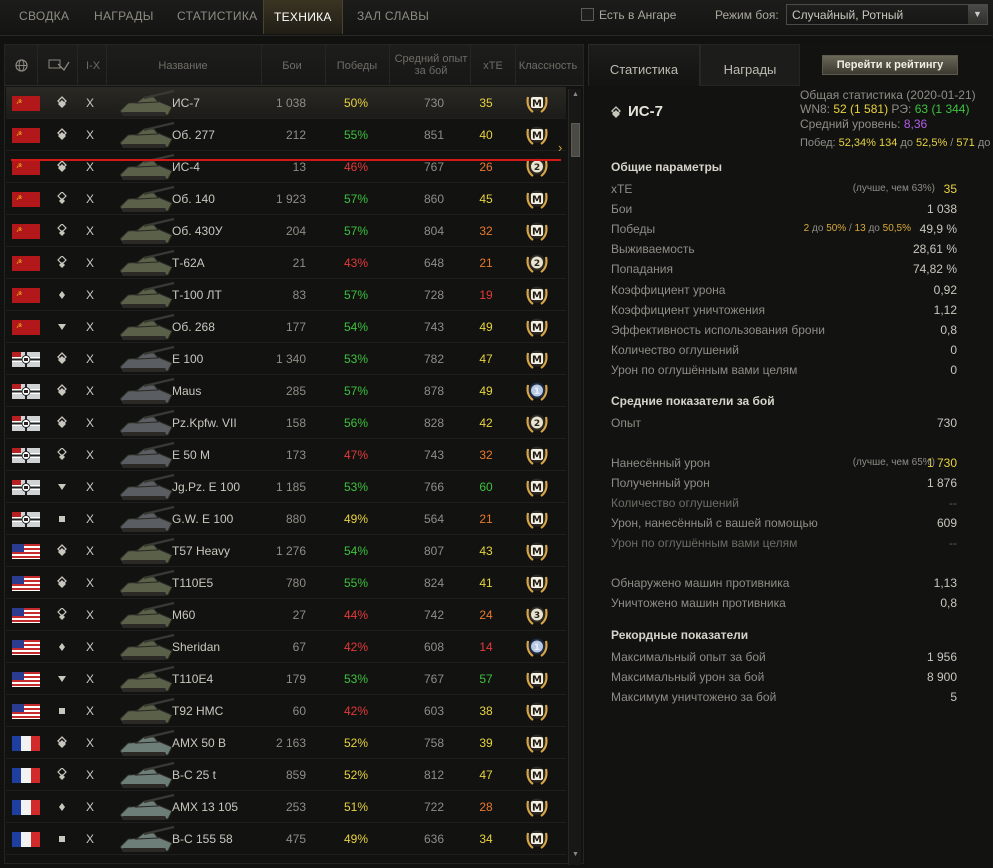 This screenshot has height=868, width=993. Describe the element at coordinates (286, 679) in the screenshot. I see `table-row: X T110E4 179 53% 767 57 M` at that location.